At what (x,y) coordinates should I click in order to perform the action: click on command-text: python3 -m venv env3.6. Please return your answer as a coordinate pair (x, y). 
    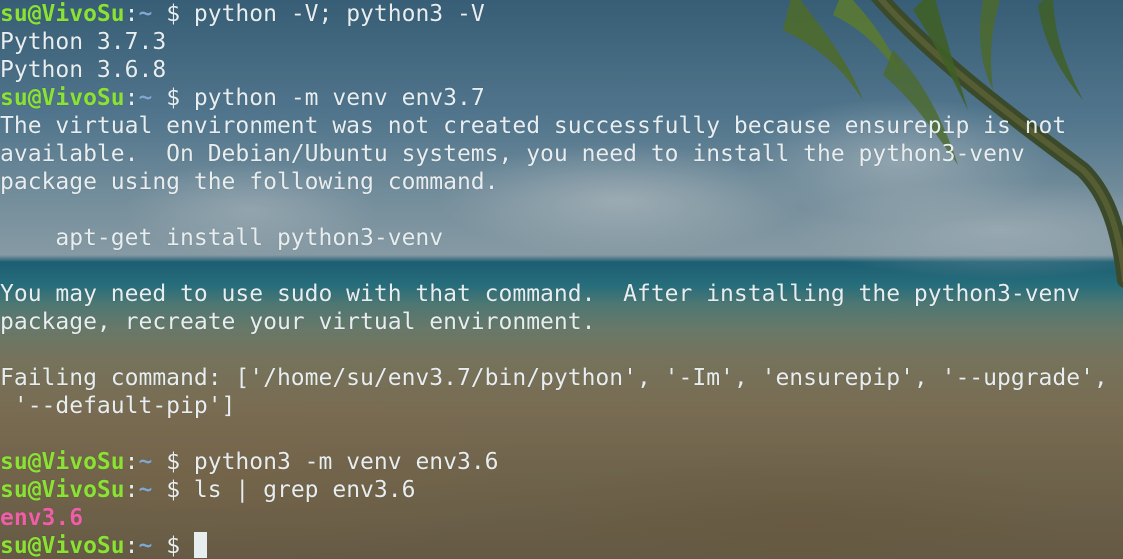
    Looking at the image, I should click on (346, 462).